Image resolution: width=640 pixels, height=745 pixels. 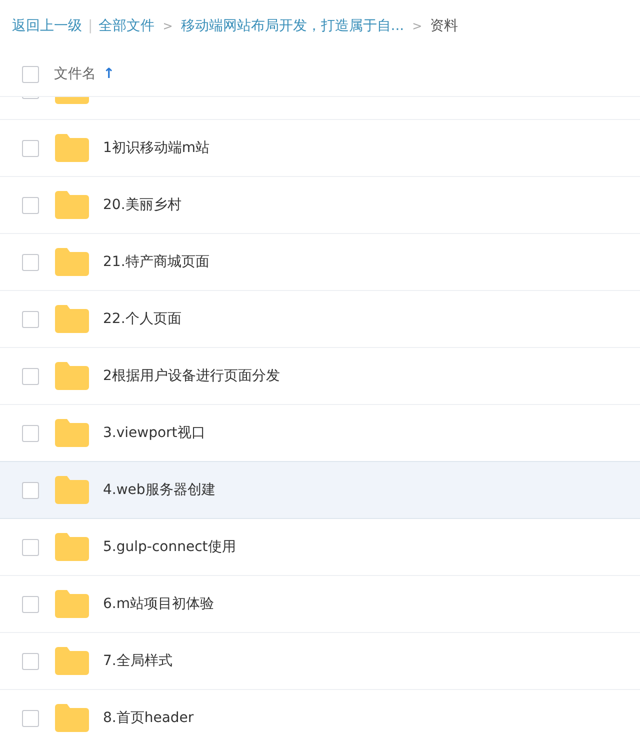 What do you see at coordinates (320, 376) in the screenshot?
I see `file-row: 2根据用户设备进行页面分发` at bounding box center [320, 376].